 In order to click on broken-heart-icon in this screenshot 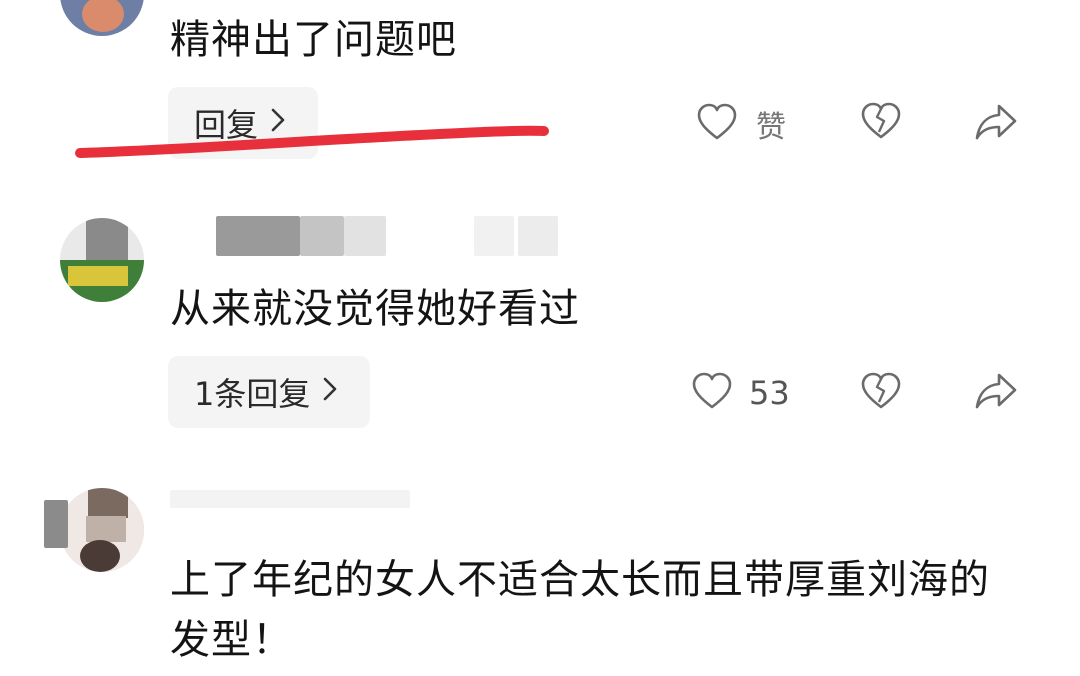, I will do `click(881, 393)`.